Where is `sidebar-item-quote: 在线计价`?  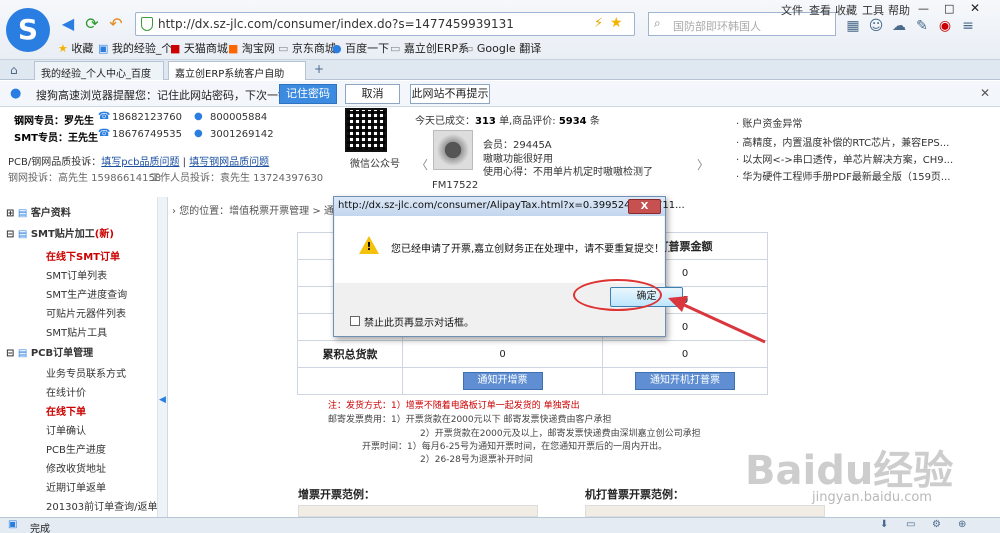
sidebar-item-quote: 在线计价 is located at coordinates (66, 391).